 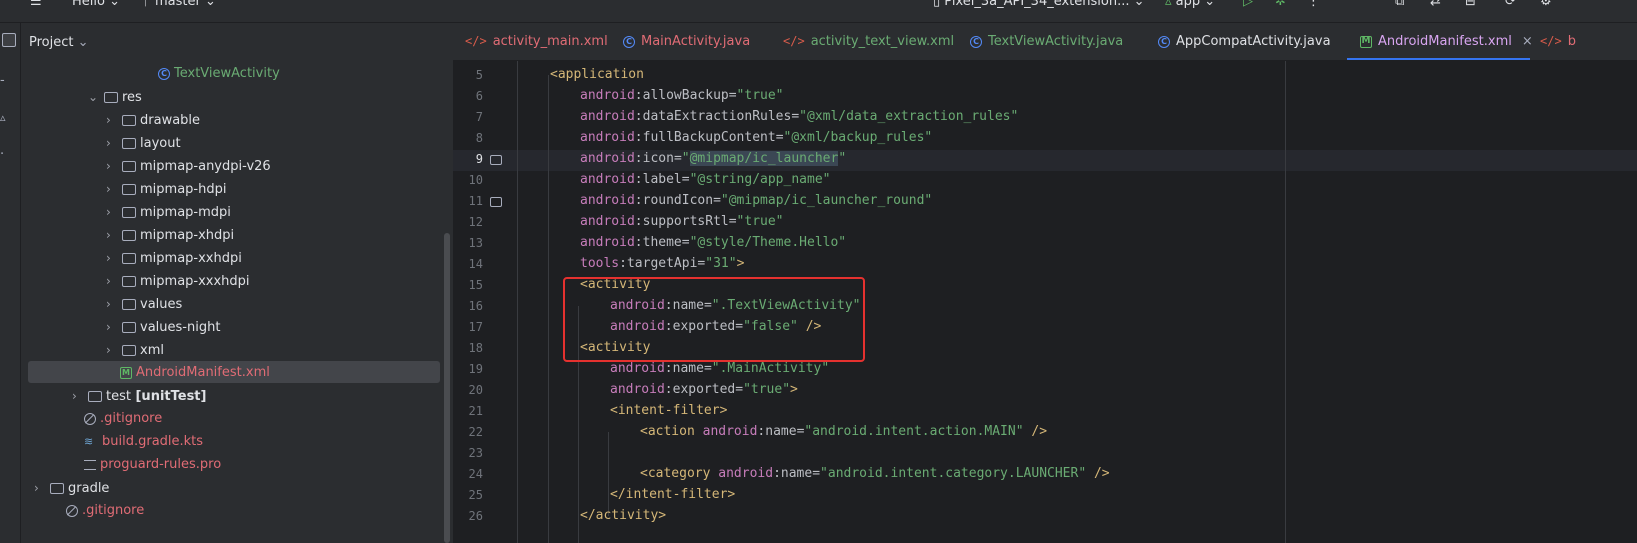 What do you see at coordinates (1399, 4) in the screenshot?
I see `device-manager-icon: ⧉` at bounding box center [1399, 4].